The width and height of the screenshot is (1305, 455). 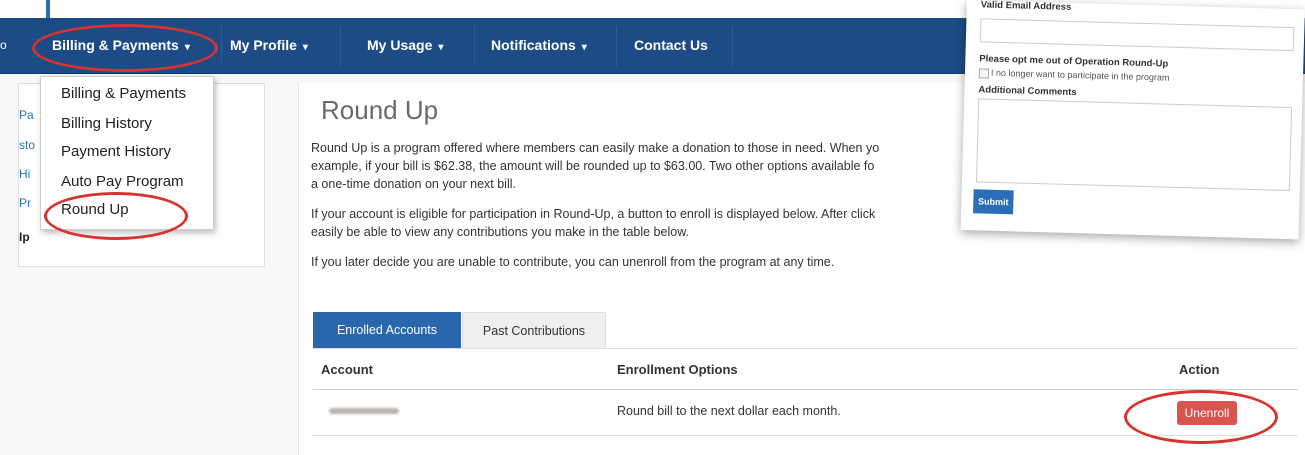 I want to click on nav-contact-us-label: Contact Us, so click(x=671, y=45).